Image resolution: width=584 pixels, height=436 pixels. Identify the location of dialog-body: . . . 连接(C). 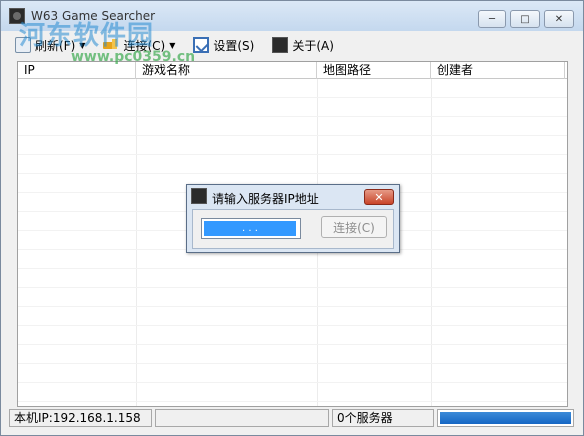
(293, 229).